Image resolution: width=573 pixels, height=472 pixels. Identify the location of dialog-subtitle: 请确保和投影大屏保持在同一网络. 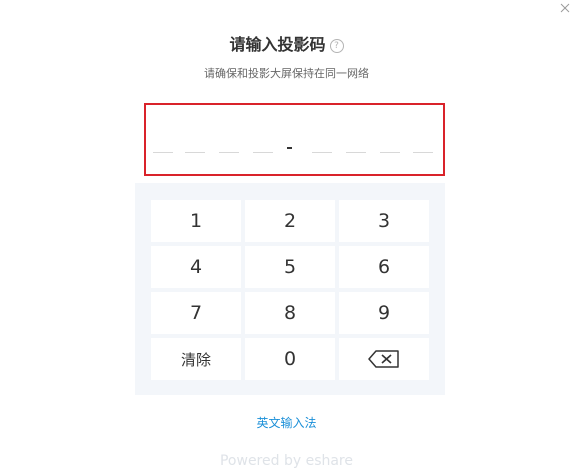
(286, 73).